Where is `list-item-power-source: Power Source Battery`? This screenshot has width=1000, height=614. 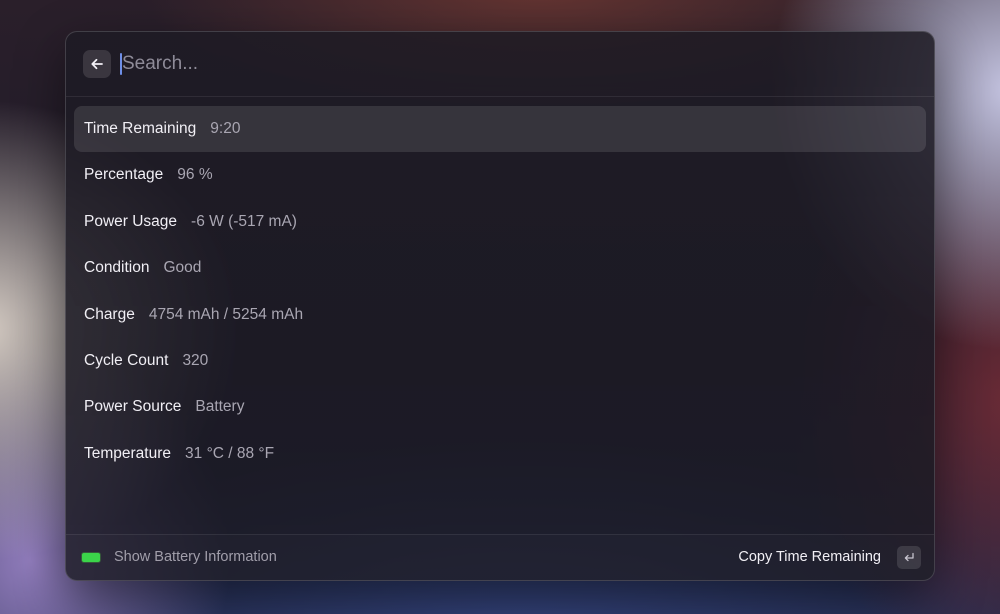 list-item-power-source: Power Source Battery is located at coordinates (500, 407).